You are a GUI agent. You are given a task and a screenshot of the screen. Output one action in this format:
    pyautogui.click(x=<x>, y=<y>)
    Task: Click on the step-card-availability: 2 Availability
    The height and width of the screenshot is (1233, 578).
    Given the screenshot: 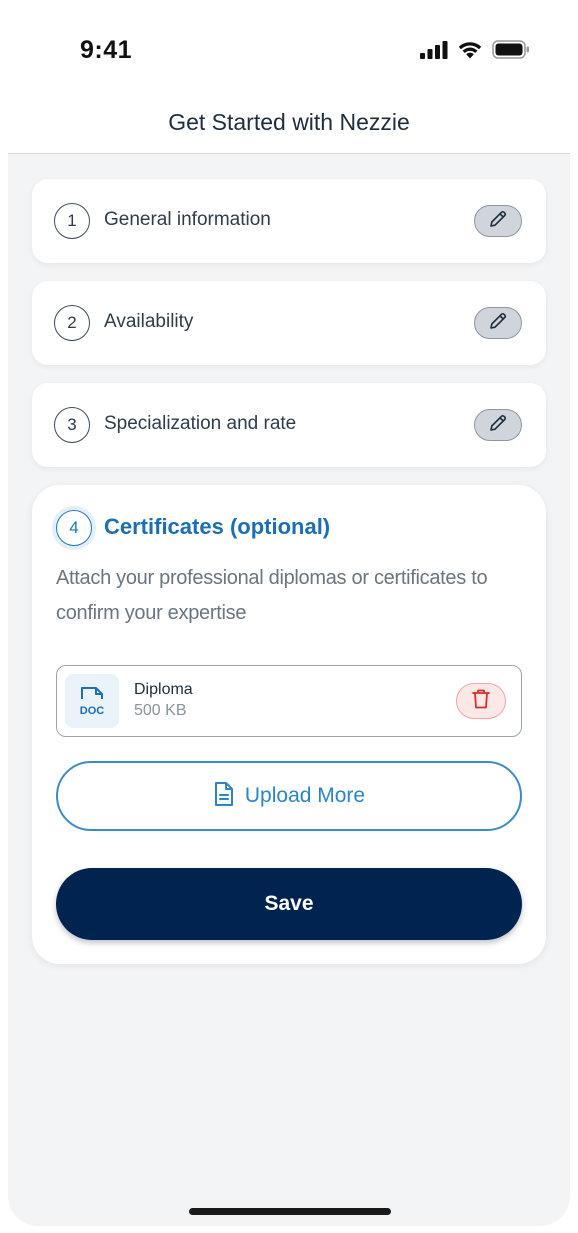 What is the action you would take?
    pyautogui.click(x=289, y=323)
    